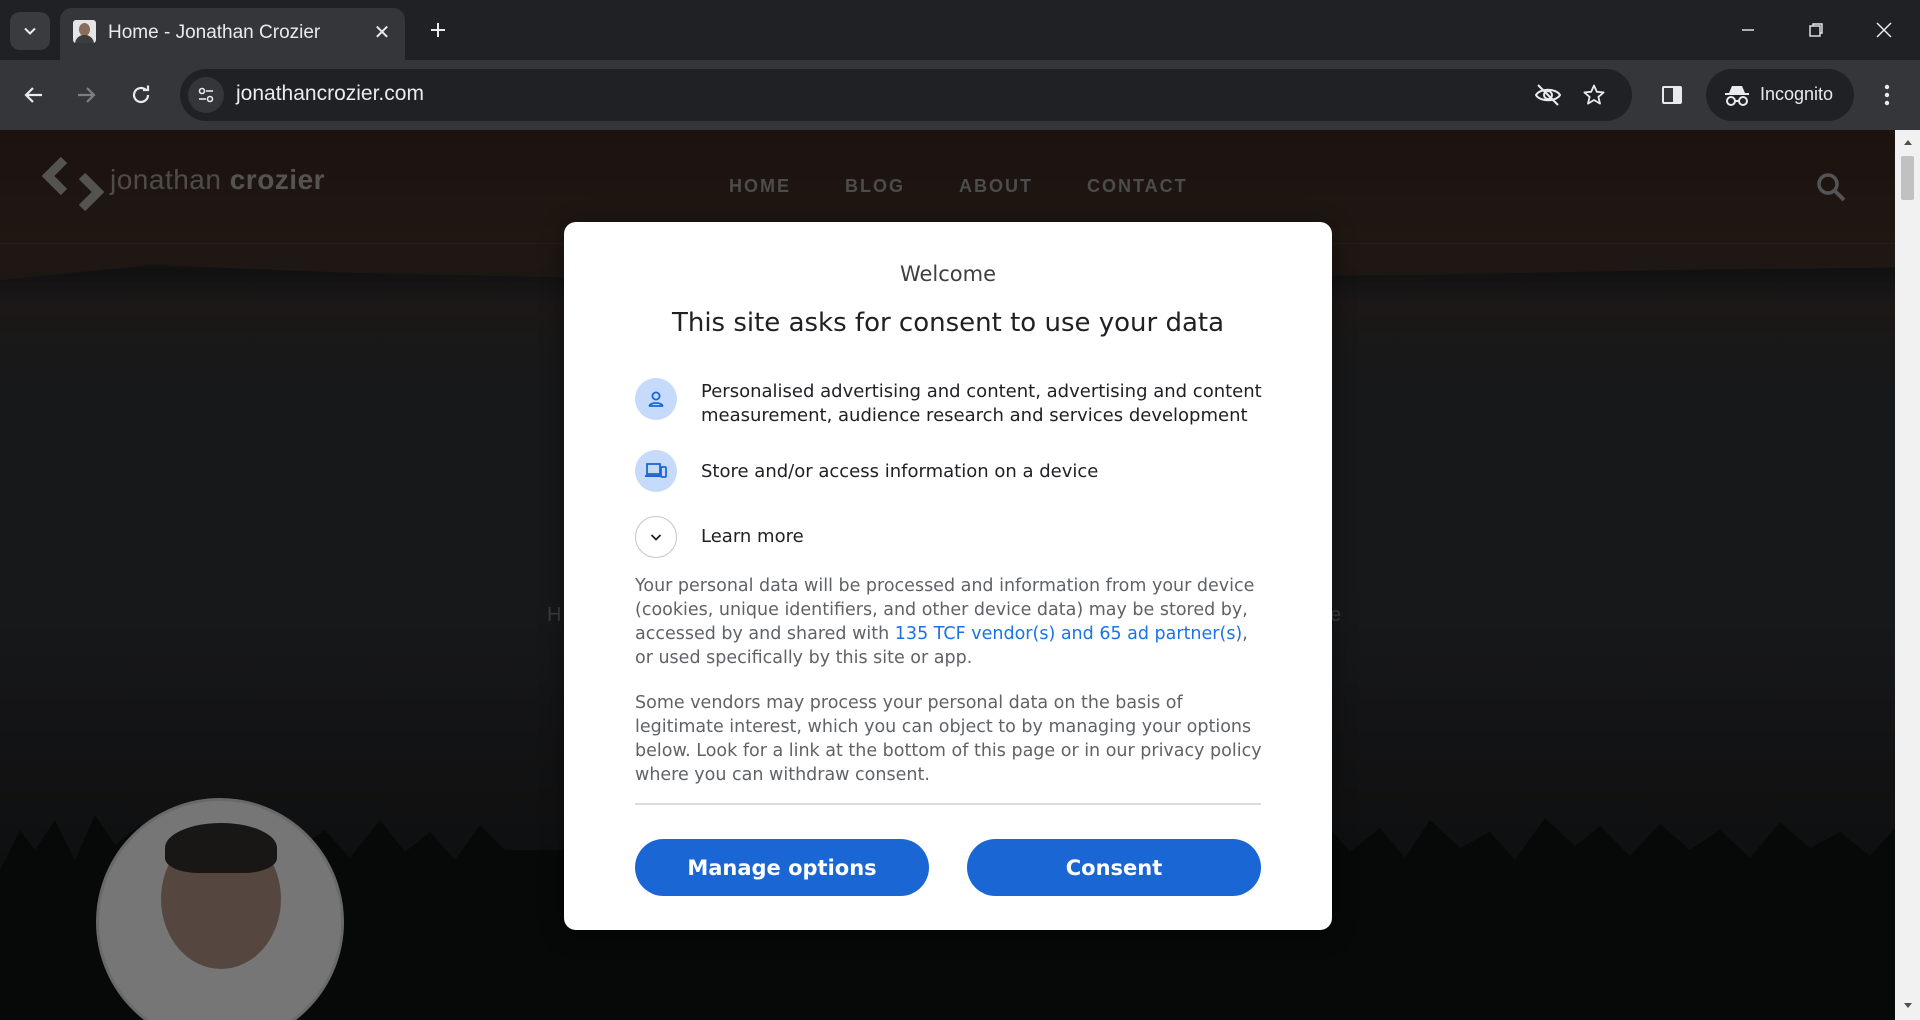 The width and height of the screenshot is (1920, 1020). I want to click on minimize-icon, so click(1748, 30).